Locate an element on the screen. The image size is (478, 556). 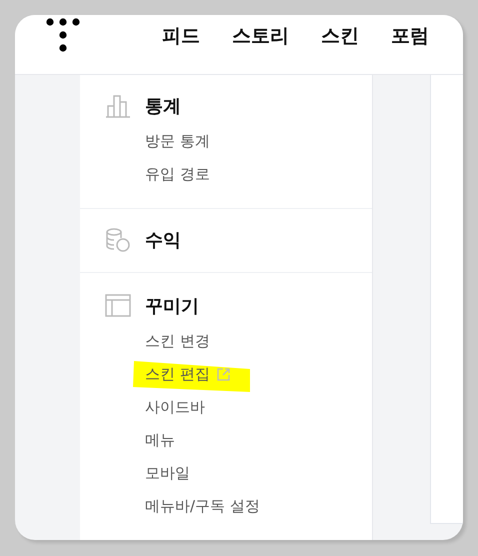
nav-link: 피드 is located at coordinates (181, 36).